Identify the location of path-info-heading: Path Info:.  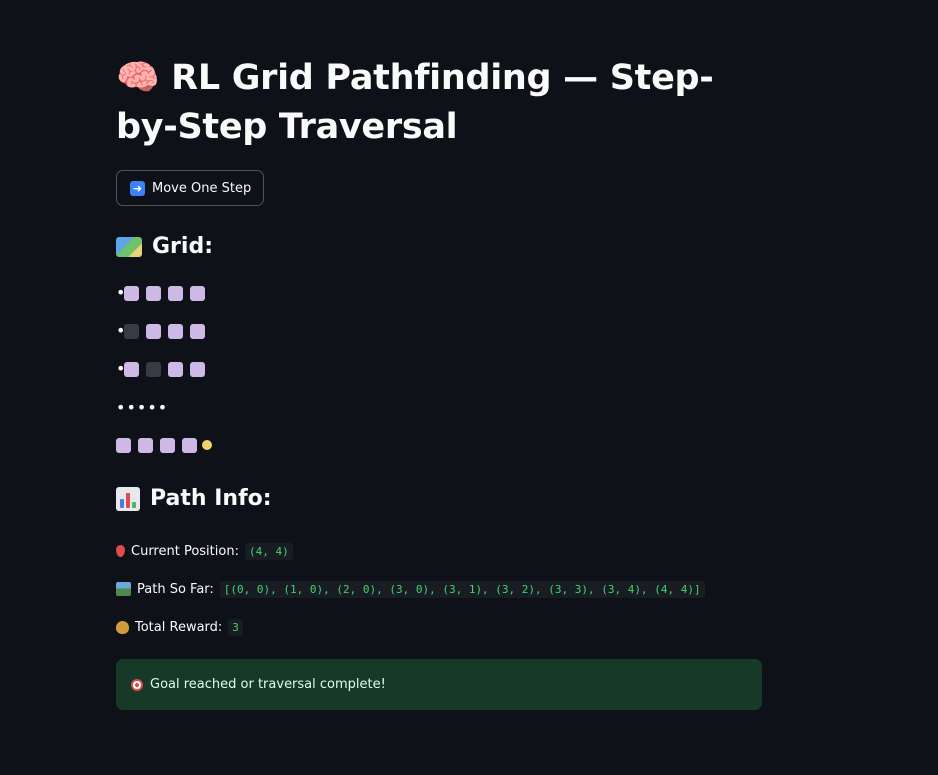
(439, 499).